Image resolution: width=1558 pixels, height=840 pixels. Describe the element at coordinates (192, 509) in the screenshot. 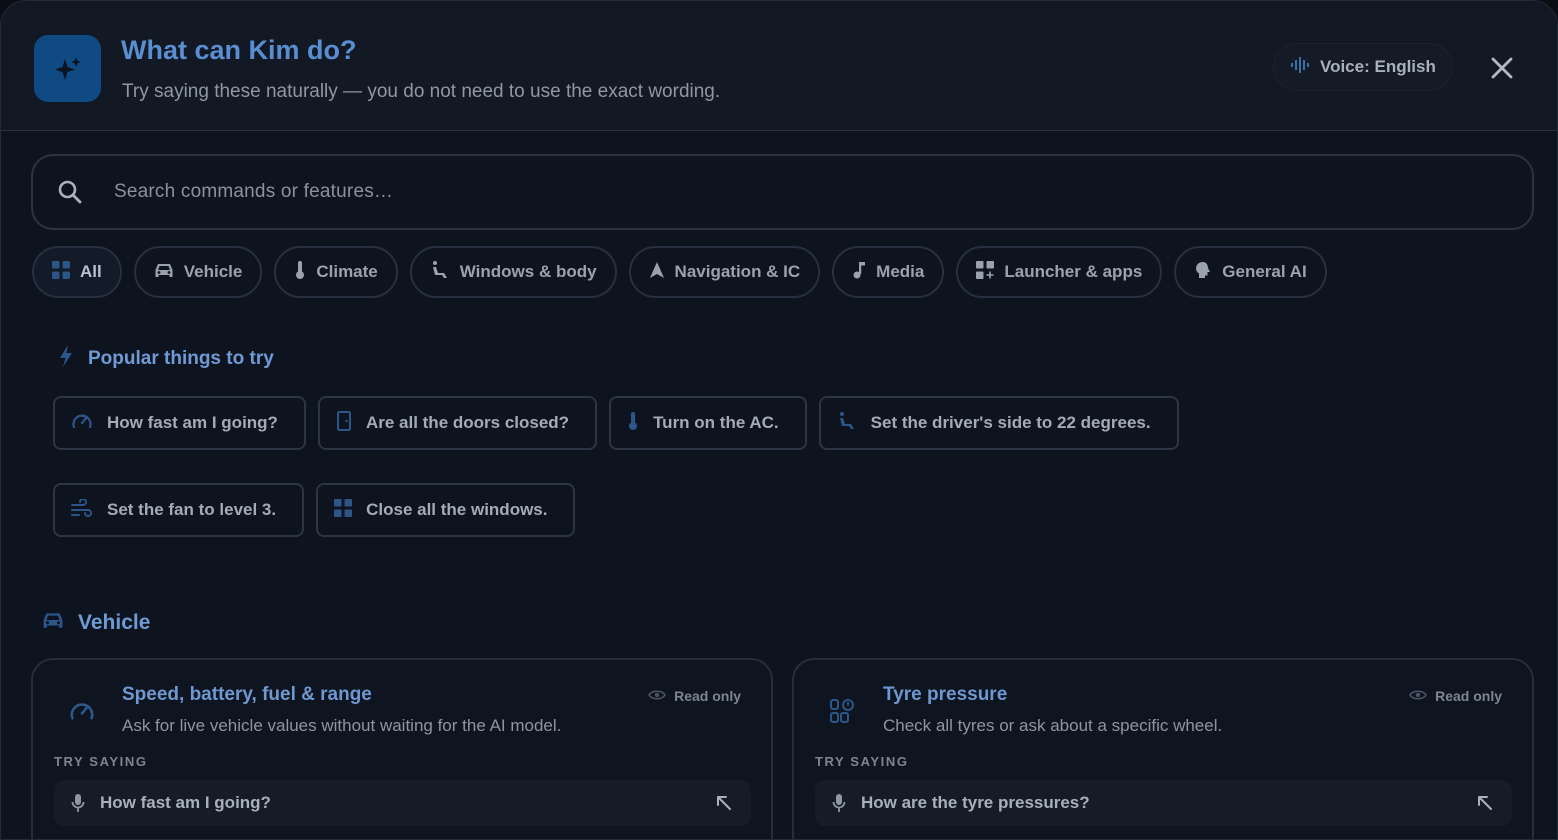

I see `popular-command-label: Set the fan to level 3.` at that location.